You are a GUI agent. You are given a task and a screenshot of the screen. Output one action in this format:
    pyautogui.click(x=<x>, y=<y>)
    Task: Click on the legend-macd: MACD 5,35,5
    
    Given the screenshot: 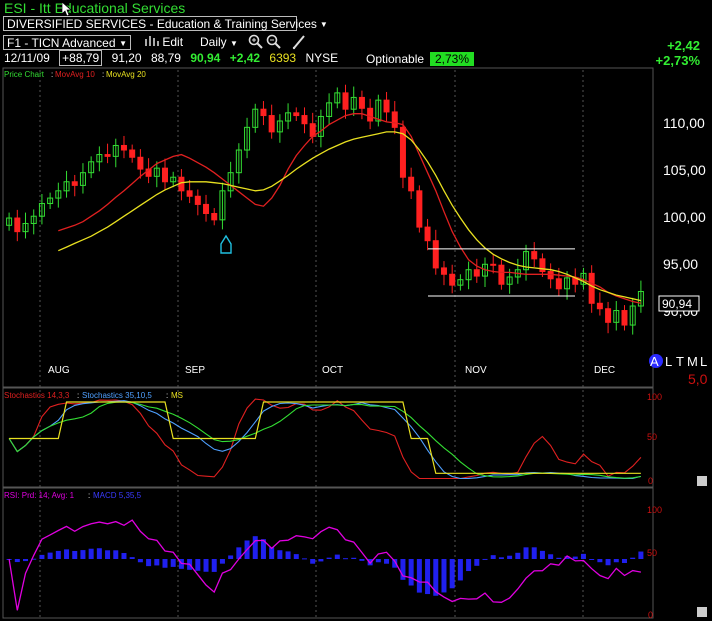 What is the action you would take?
    pyautogui.click(x=117, y=495)
    